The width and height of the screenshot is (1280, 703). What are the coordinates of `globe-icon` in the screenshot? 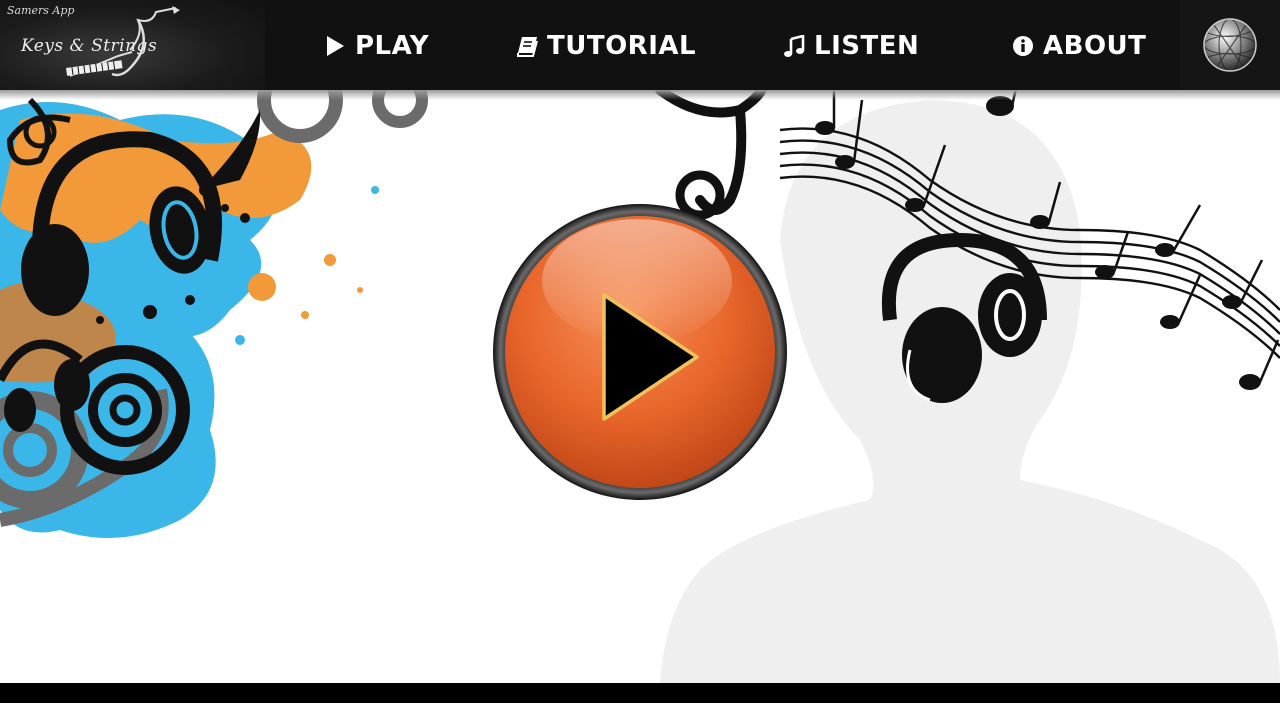 It's located at (1230, 45).